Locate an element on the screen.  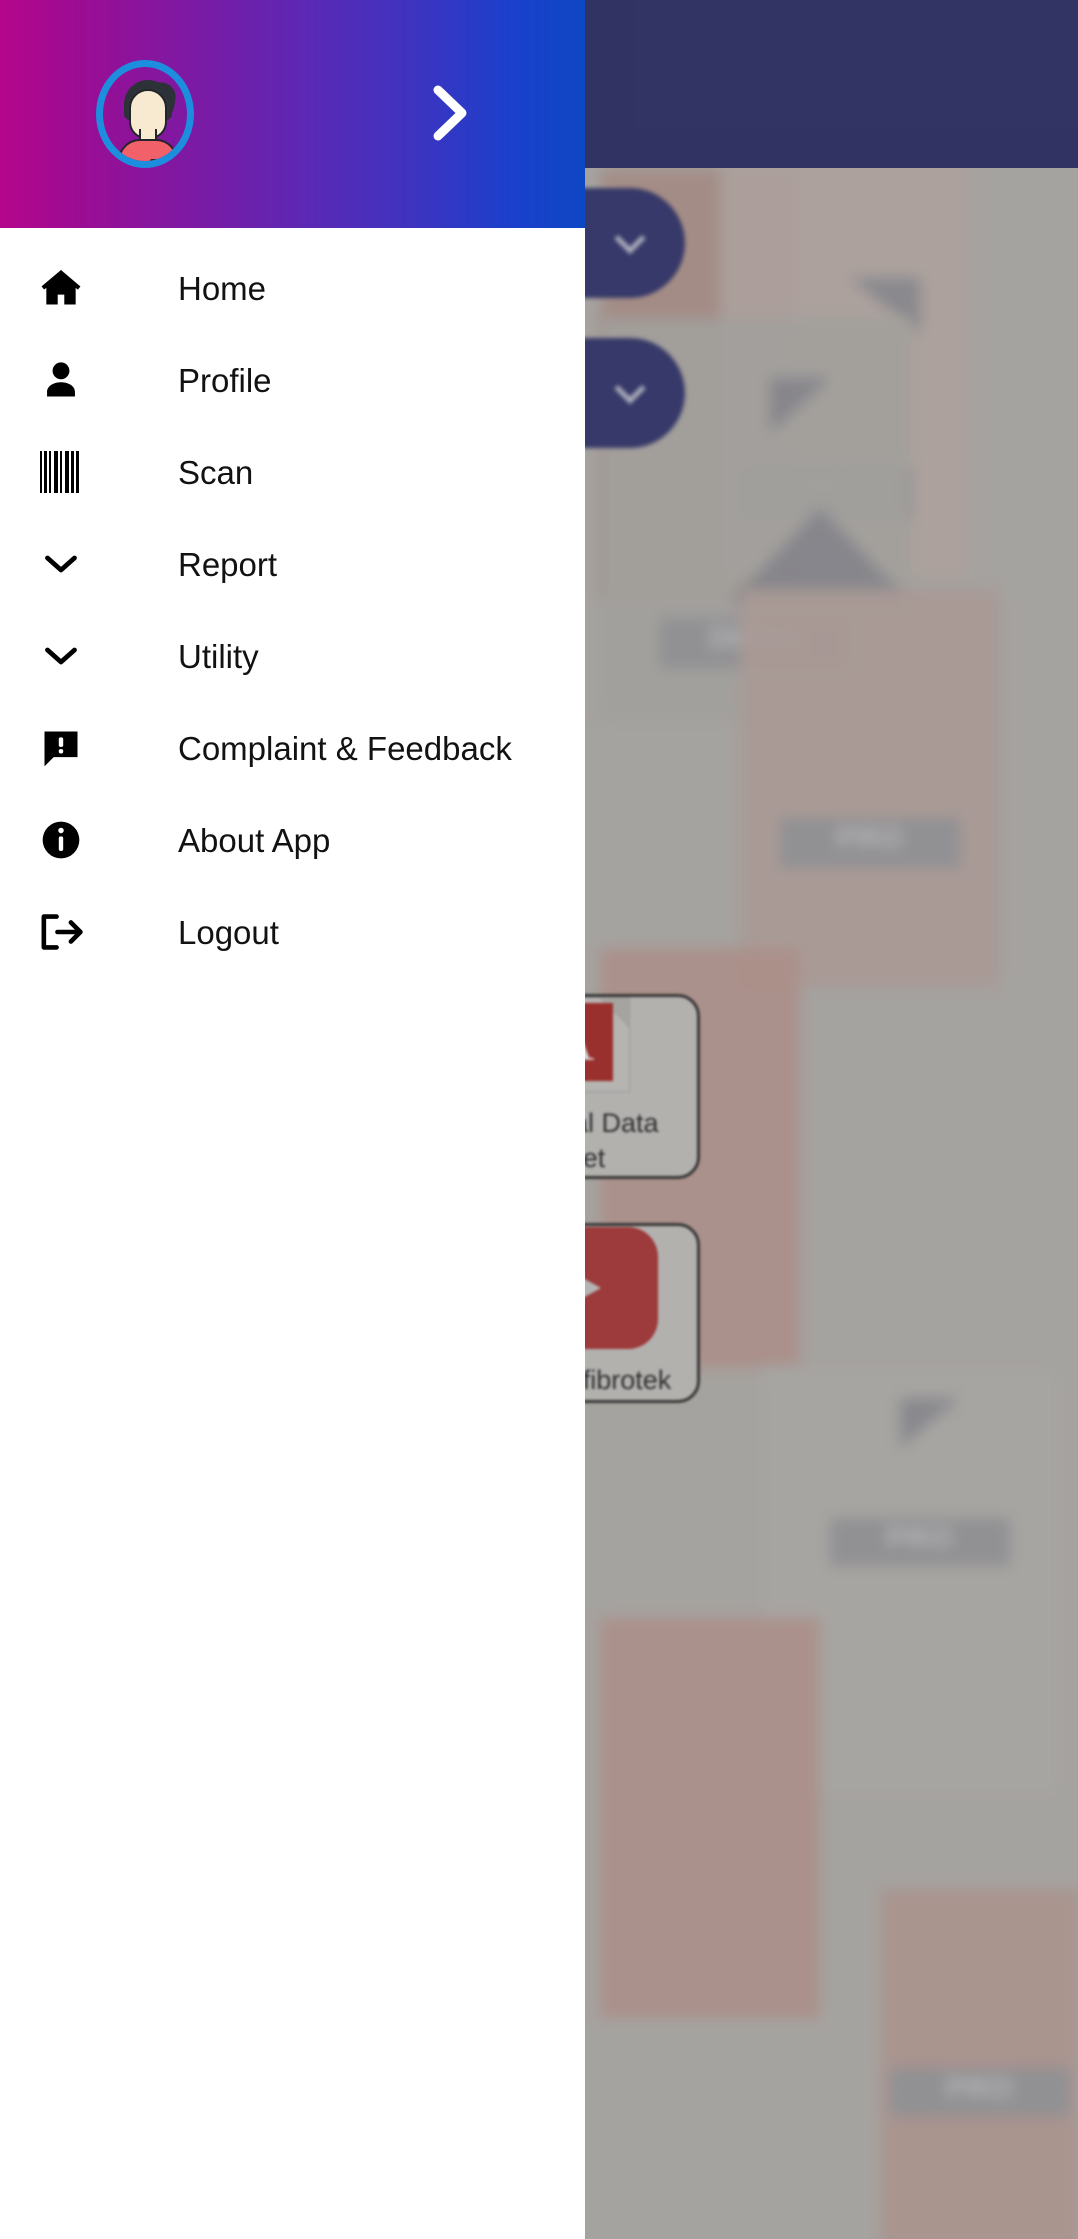
menu-item-label: About App is located at coordinates (254, 840).